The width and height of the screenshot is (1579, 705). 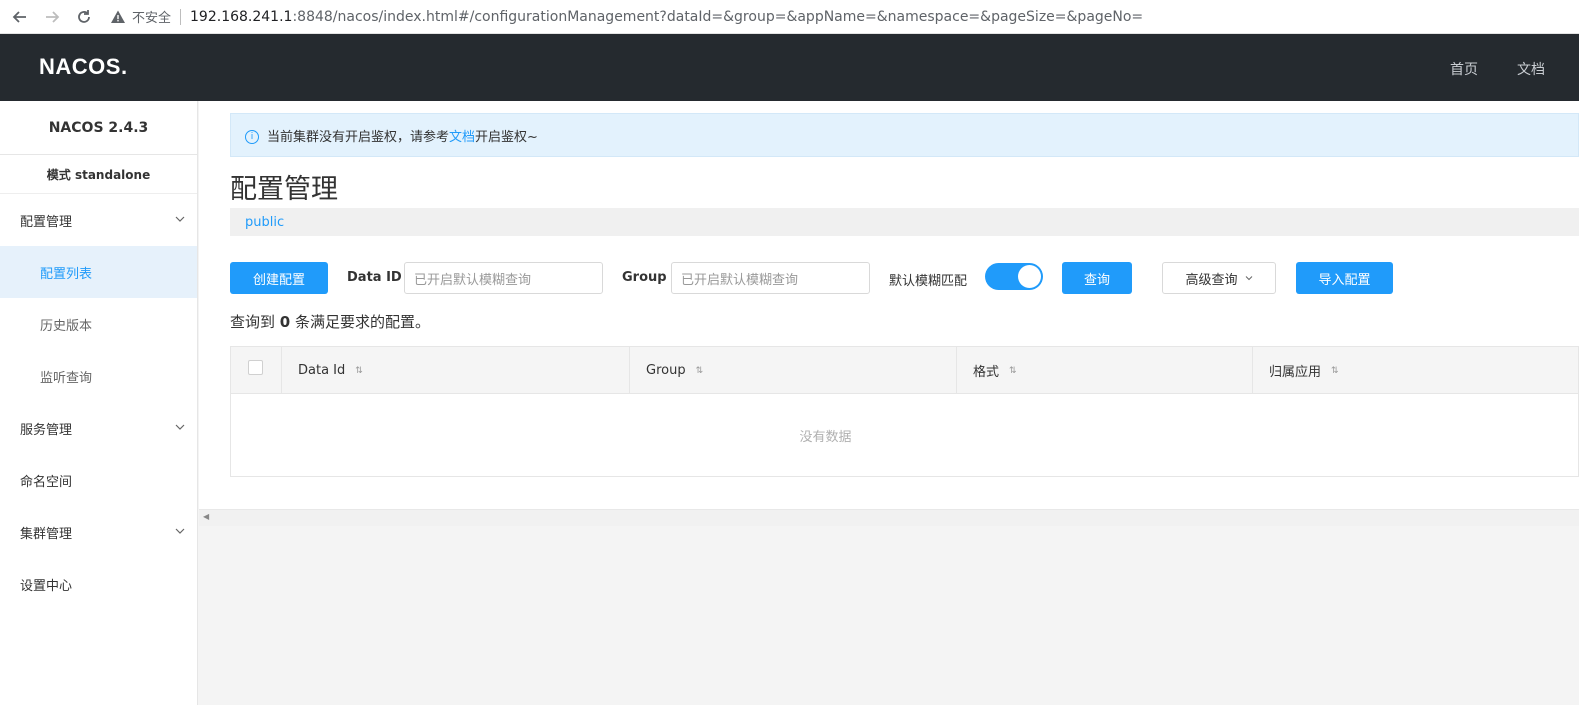 I want to click on sidebar-item-label: 设置中心, so click(x=46, y=586).